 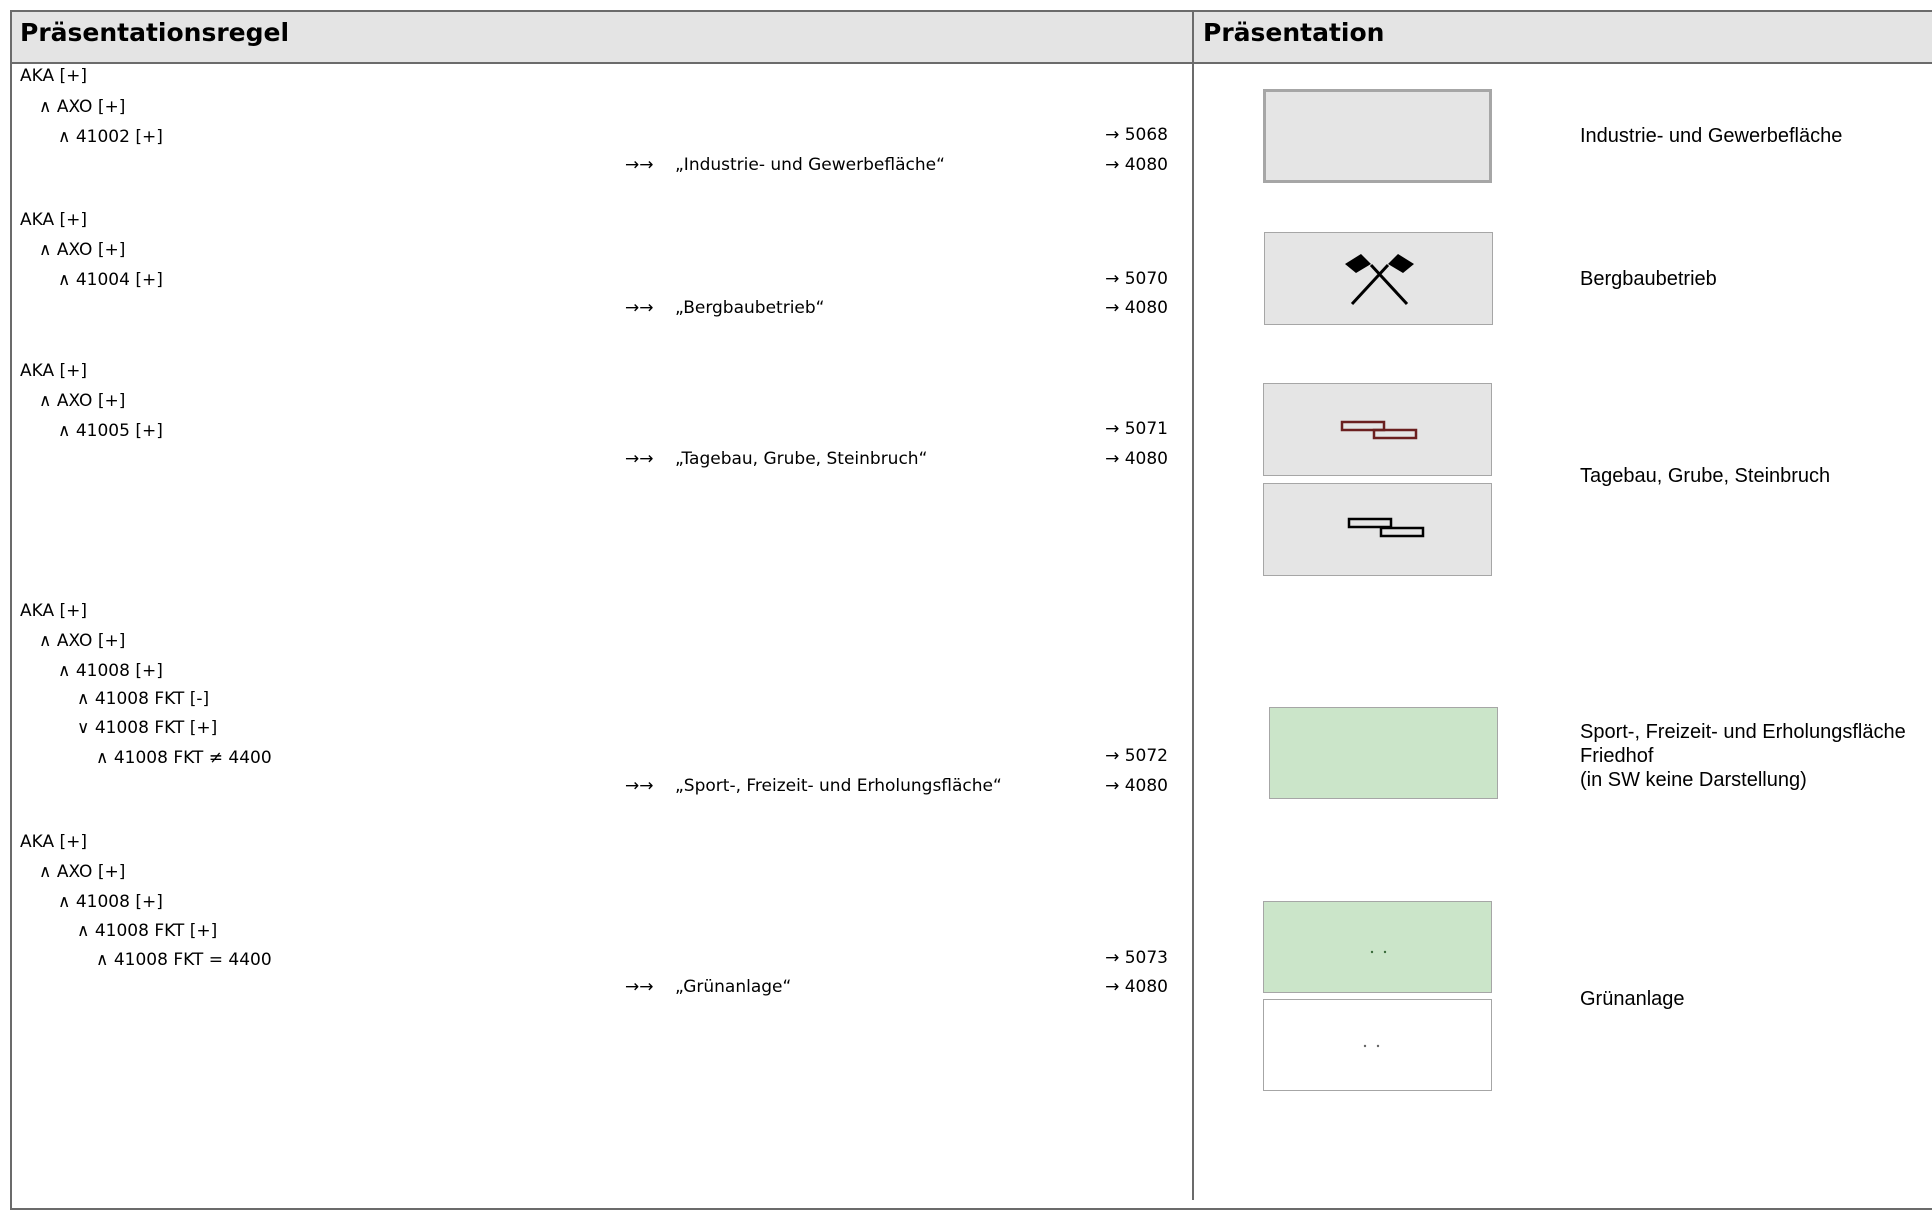 What do you see at coordinates (1136, 279) in the screenshot?
I see `rule-code: → 5070` at bounding box center [1136, 279].